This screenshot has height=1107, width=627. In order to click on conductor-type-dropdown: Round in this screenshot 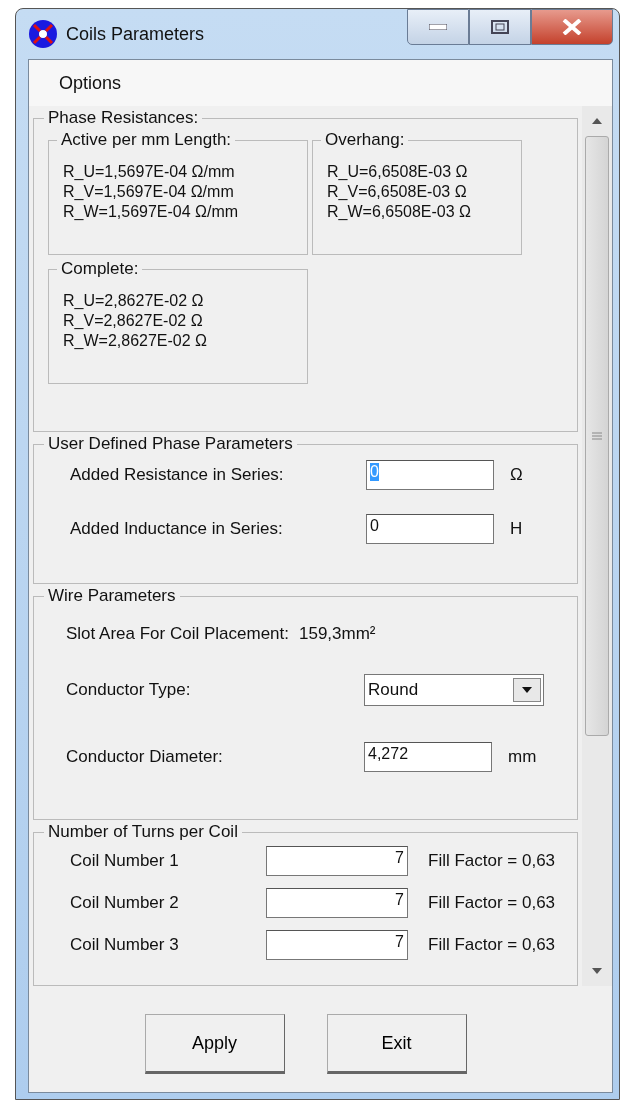, I will do `click(454, 690)`.